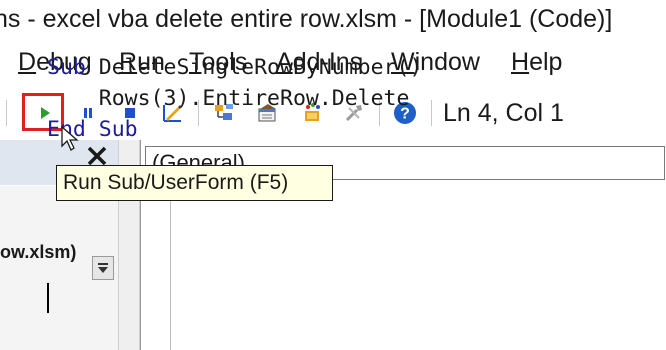 This screenshot has width=666, height=350. What do you see at coordinates (48, 298) in the screenshot?
I see `text-caret` at bounding box center [48, 298].